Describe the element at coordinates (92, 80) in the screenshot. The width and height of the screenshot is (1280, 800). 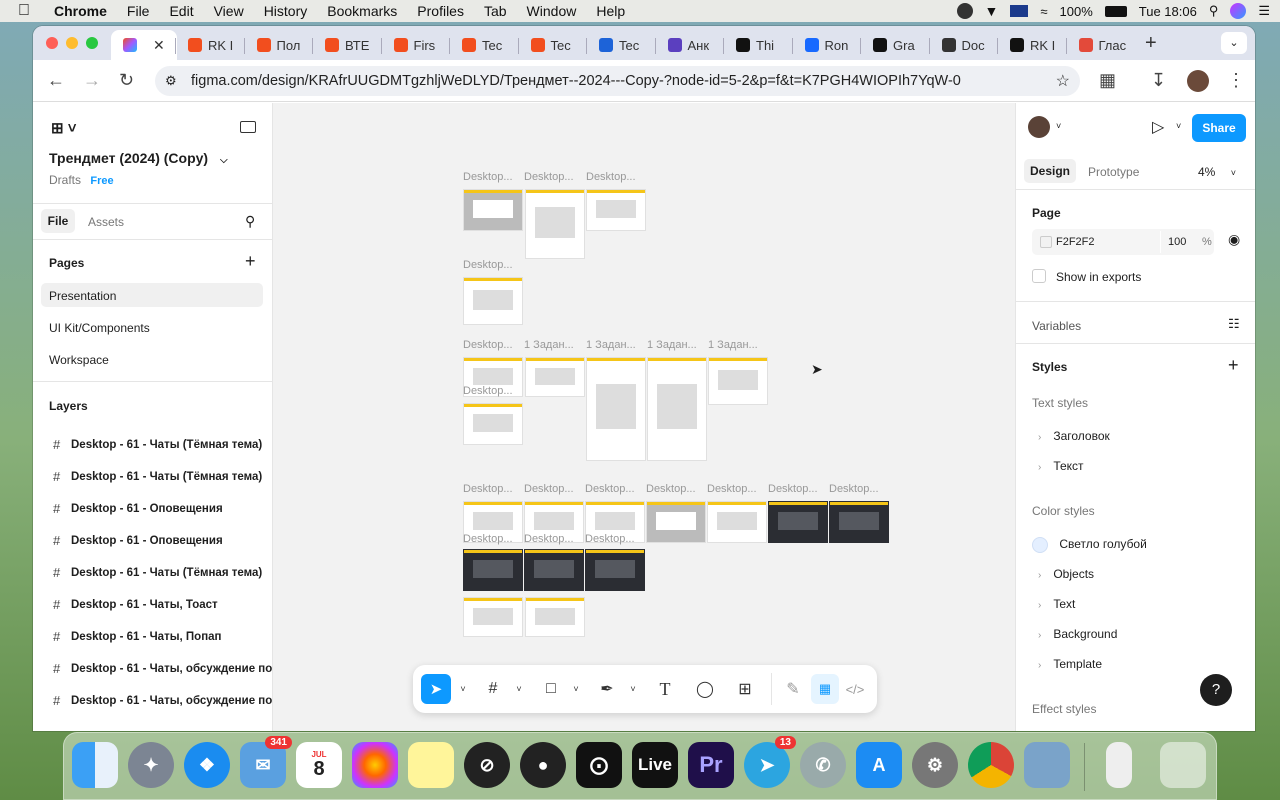
I see `forward-button: →` at that location.